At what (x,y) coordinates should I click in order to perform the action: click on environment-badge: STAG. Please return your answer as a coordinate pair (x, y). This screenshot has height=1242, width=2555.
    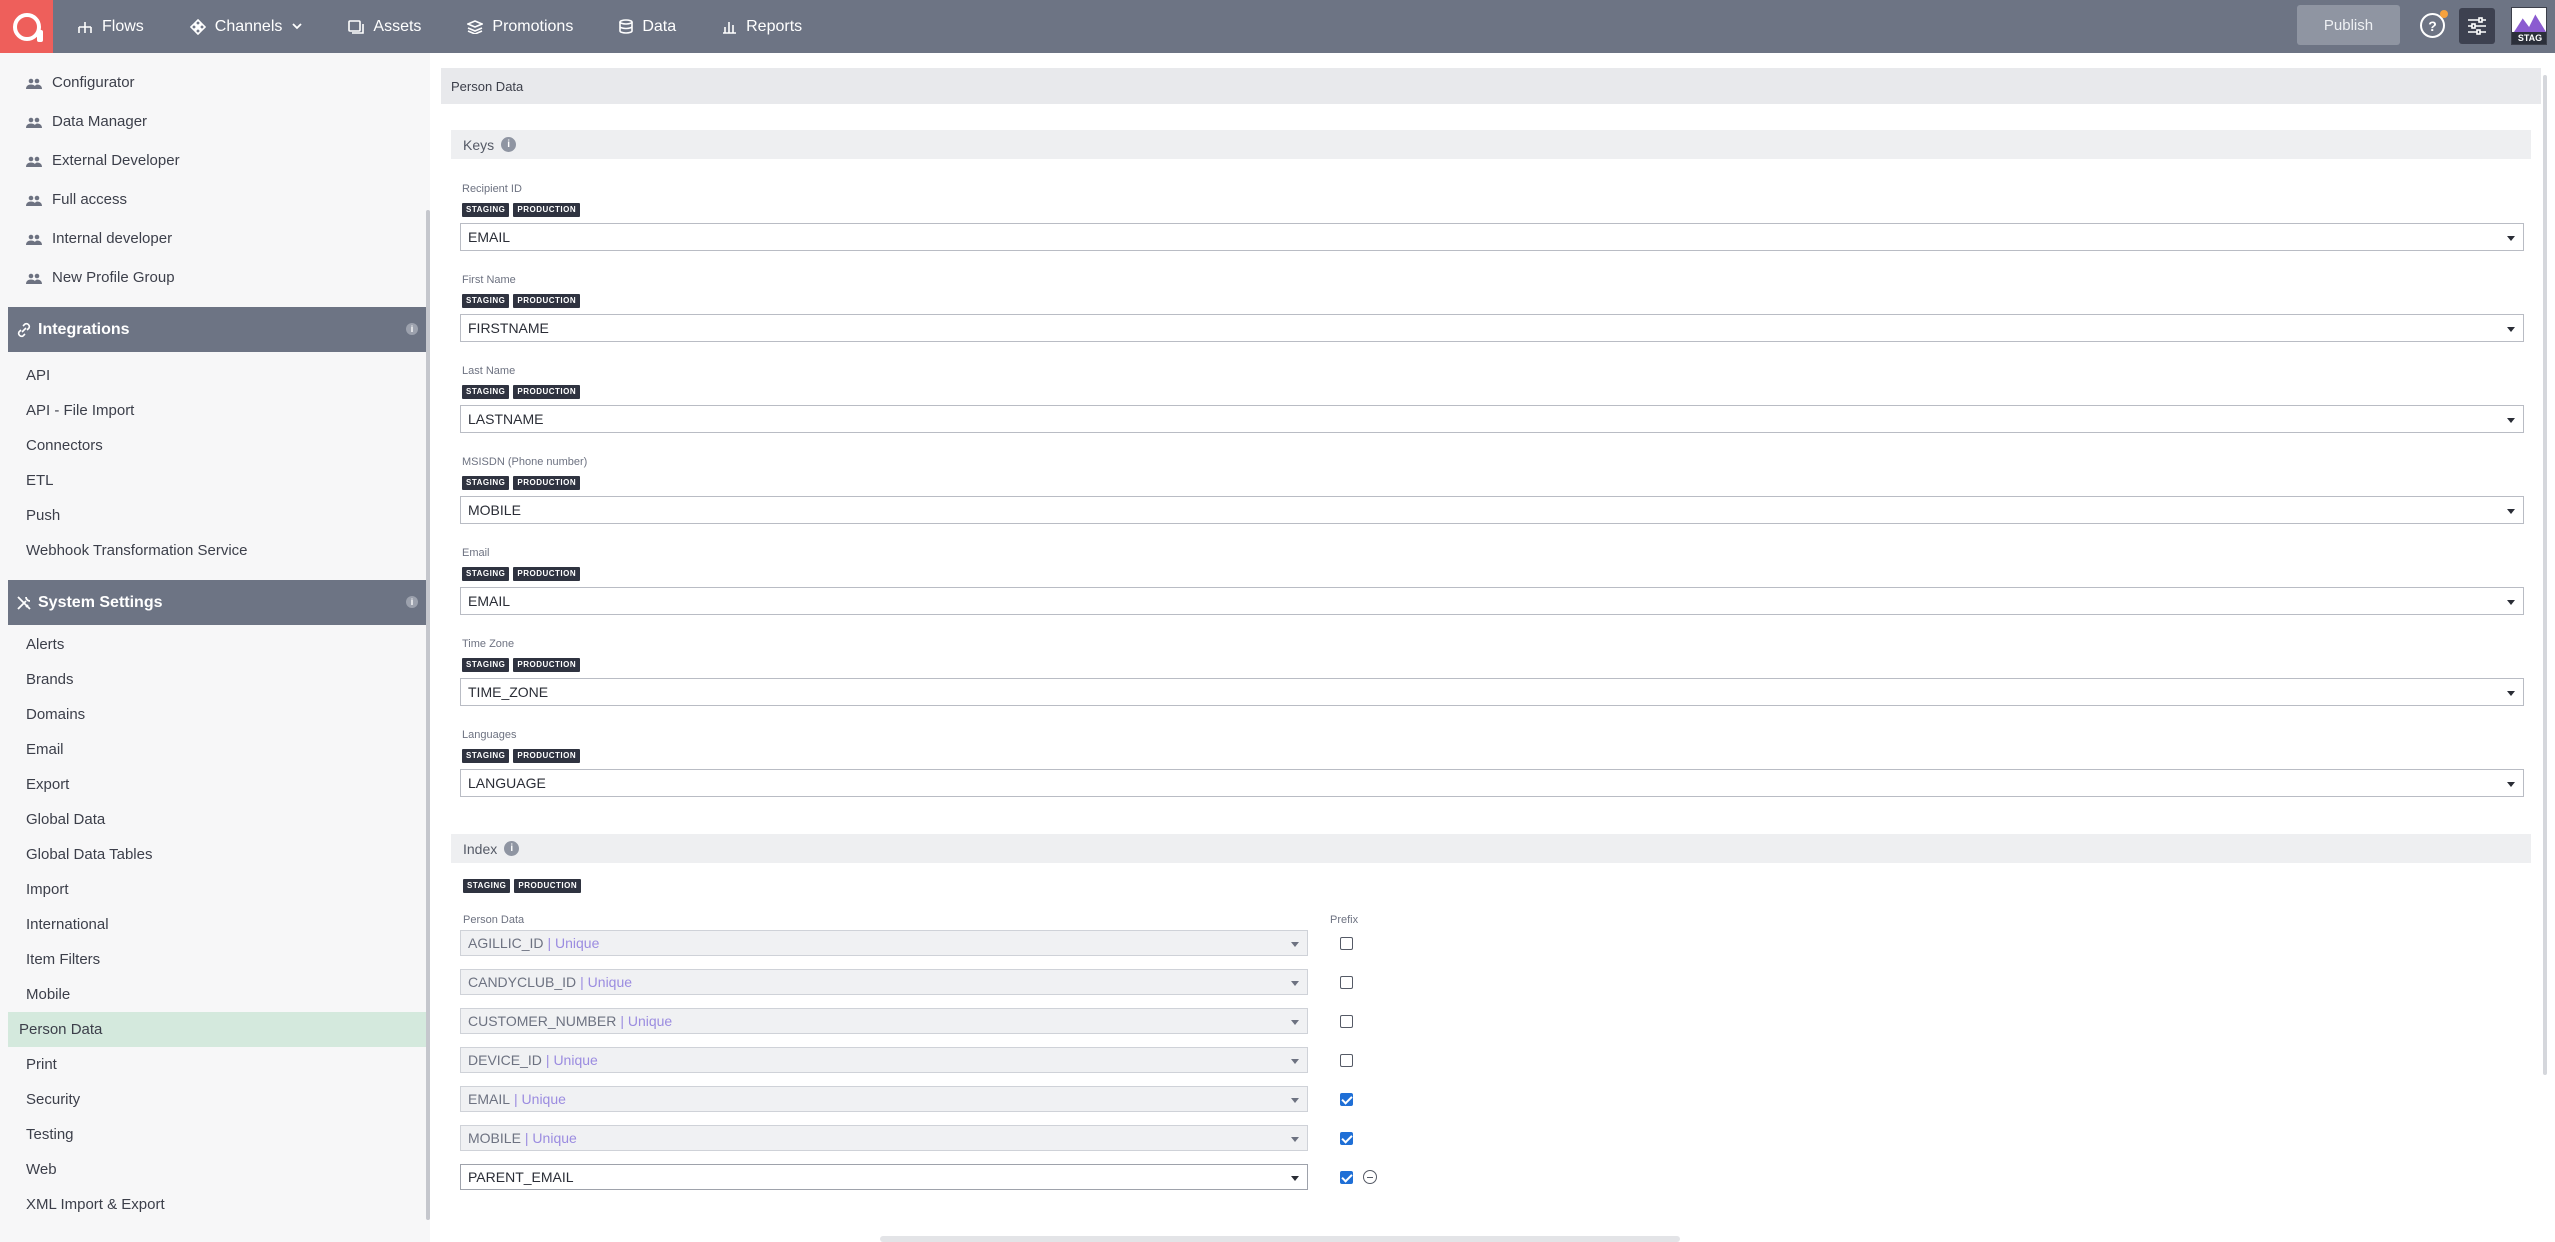
    Looking at the image, I should click on (2529, 26).